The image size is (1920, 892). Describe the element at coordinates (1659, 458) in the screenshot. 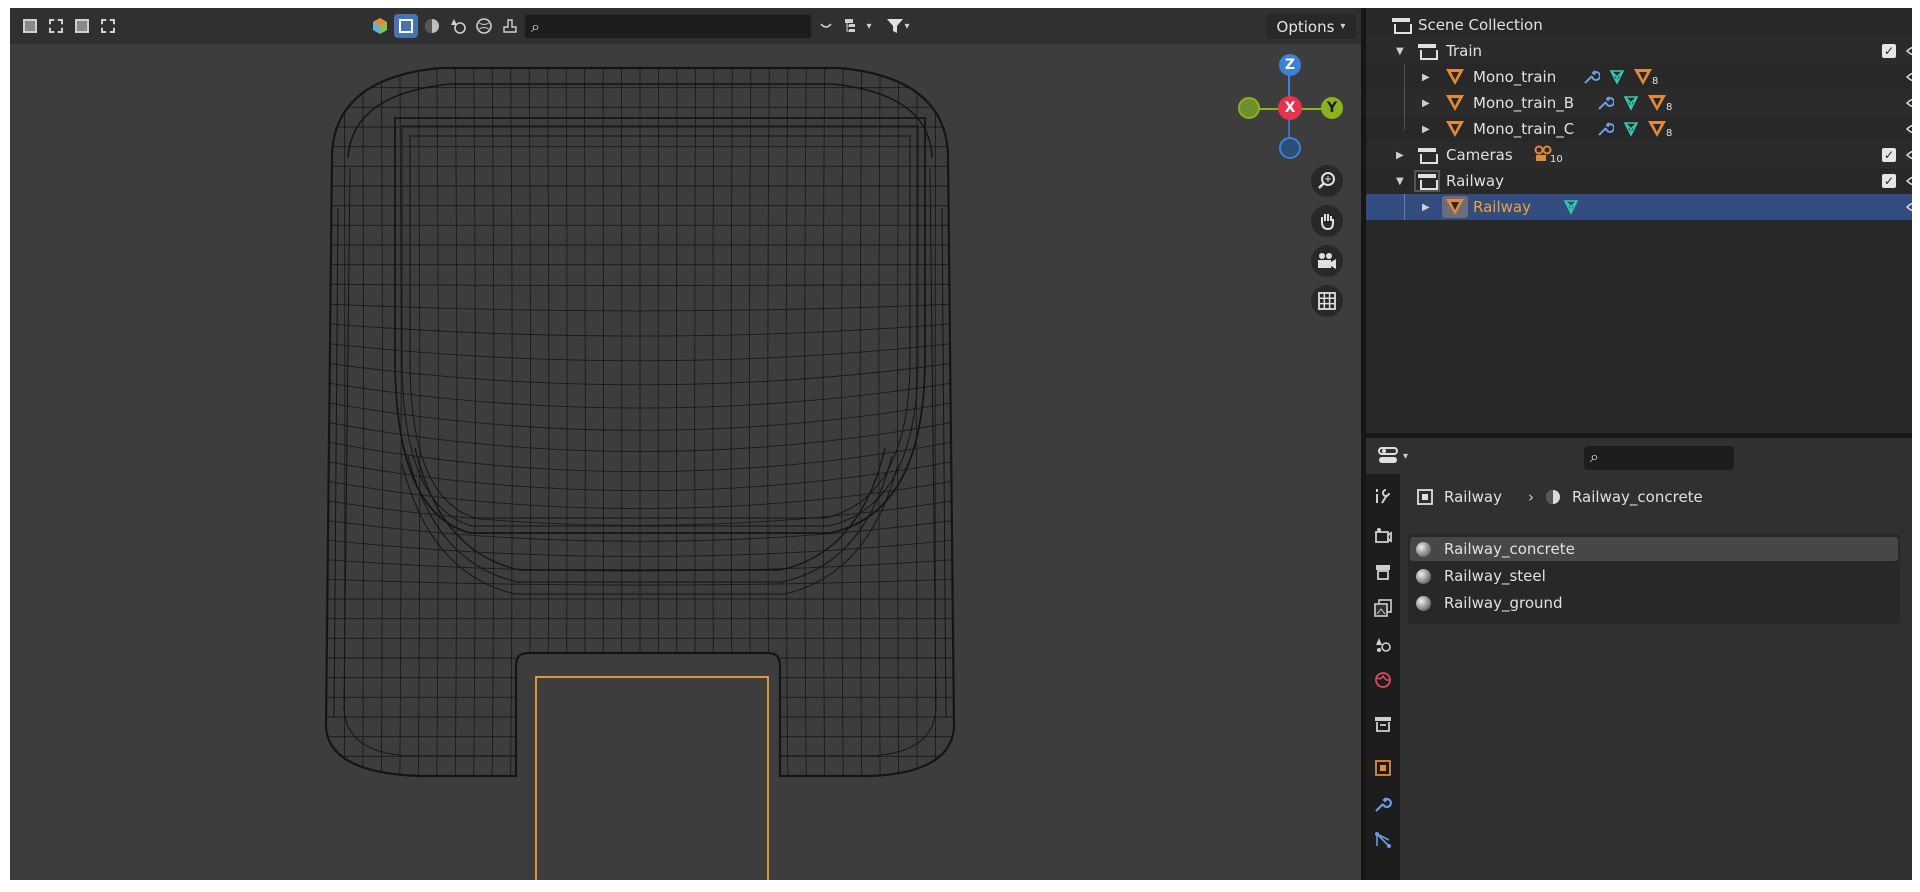

I see `properties-search-input: ⌕` at that location.